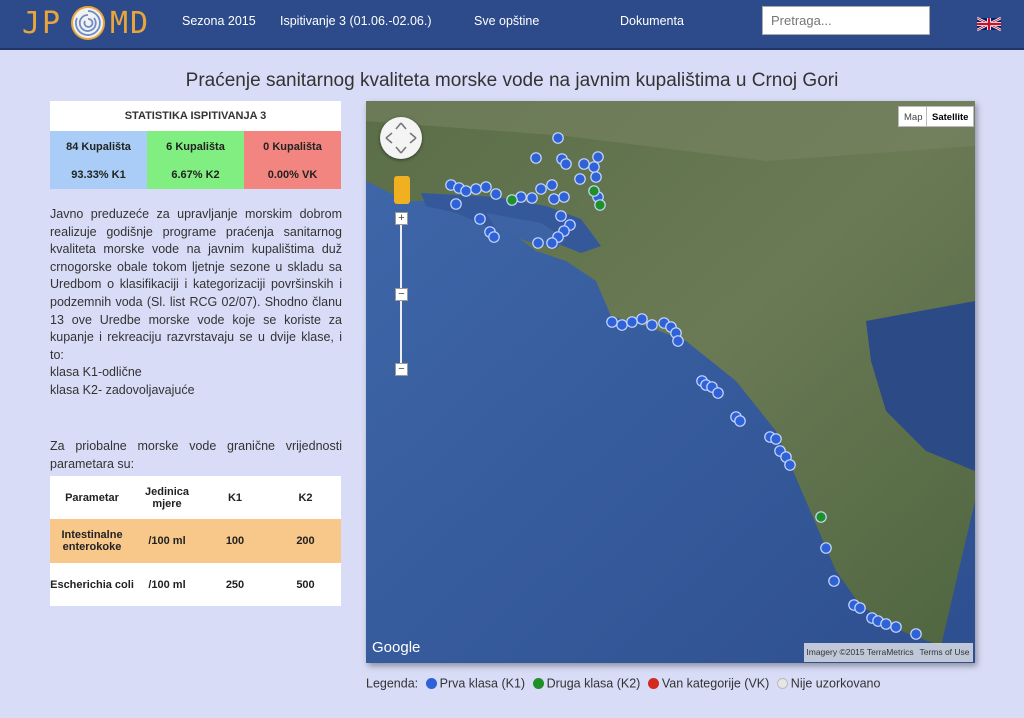 The height and width of the screenshot is (718, 1024). I want to click on nav-all-municipalities: Sve opštine, so click(506, 21).